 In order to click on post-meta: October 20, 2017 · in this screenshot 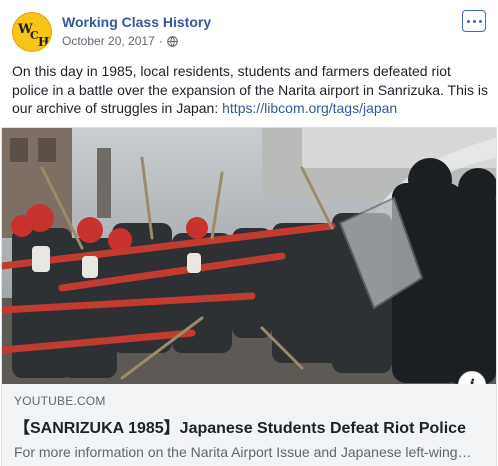, I will do `click(120, 41)`.